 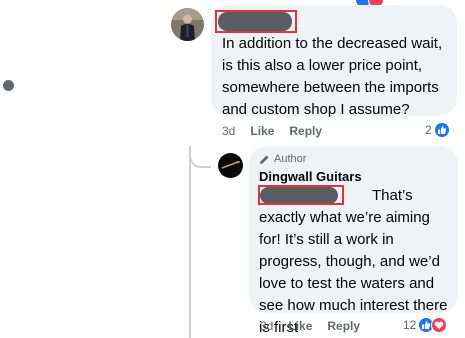 What do you see at coordinates (439, 325) in the screenshot?
I see `love-icon` at bounding box center [439, 325].